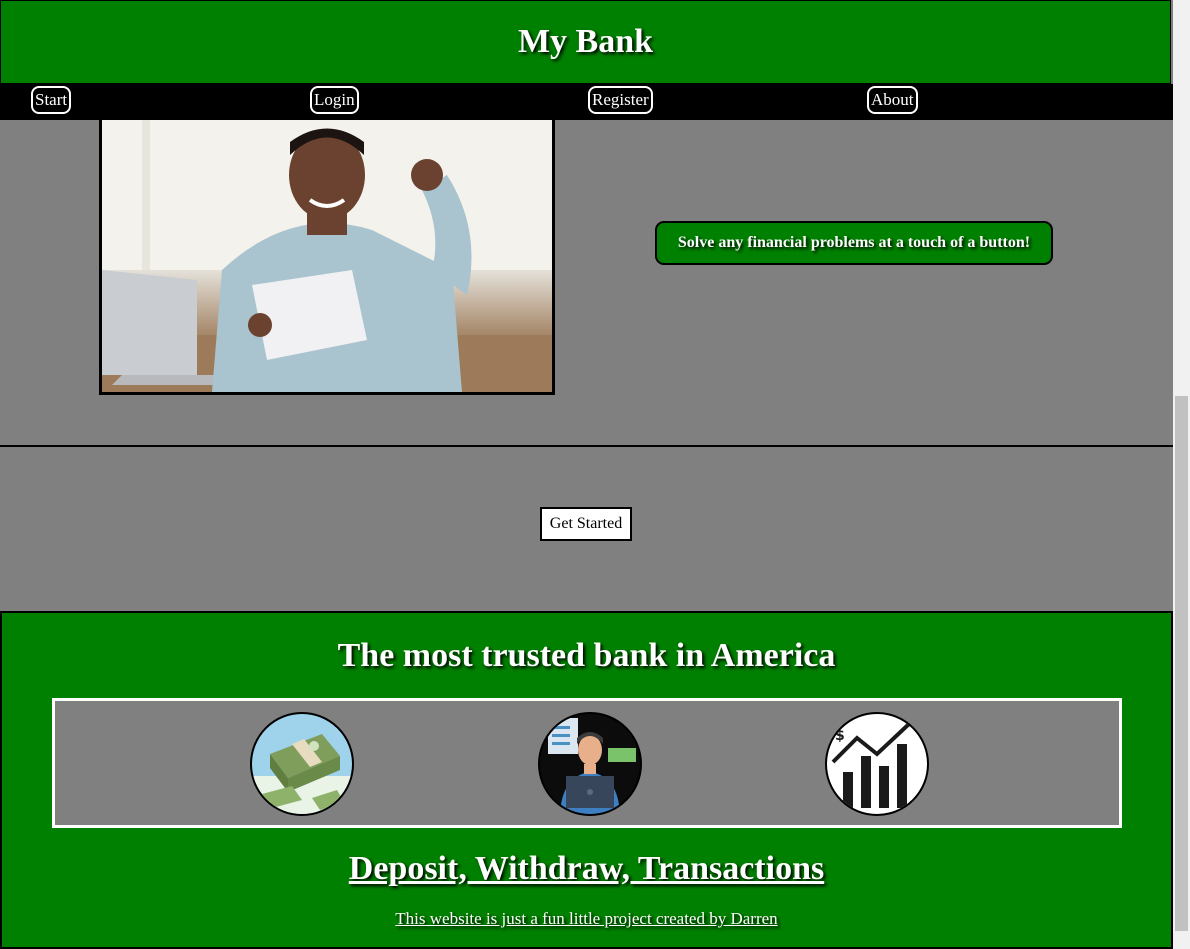  Describe the element at coordinates (590, 764) in the screenshot. I see `banker-laptop-icon` at that location.